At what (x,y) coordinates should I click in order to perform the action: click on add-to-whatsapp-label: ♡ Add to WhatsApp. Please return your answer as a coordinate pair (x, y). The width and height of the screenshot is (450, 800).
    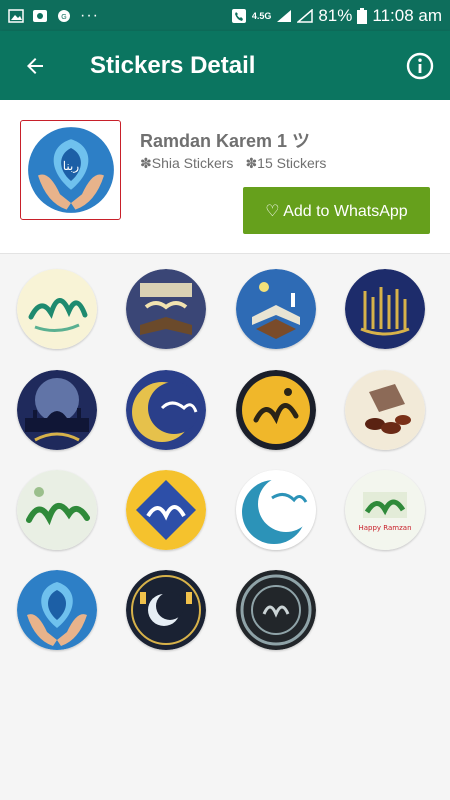
    Looking at the image, I should click on (336, 211).